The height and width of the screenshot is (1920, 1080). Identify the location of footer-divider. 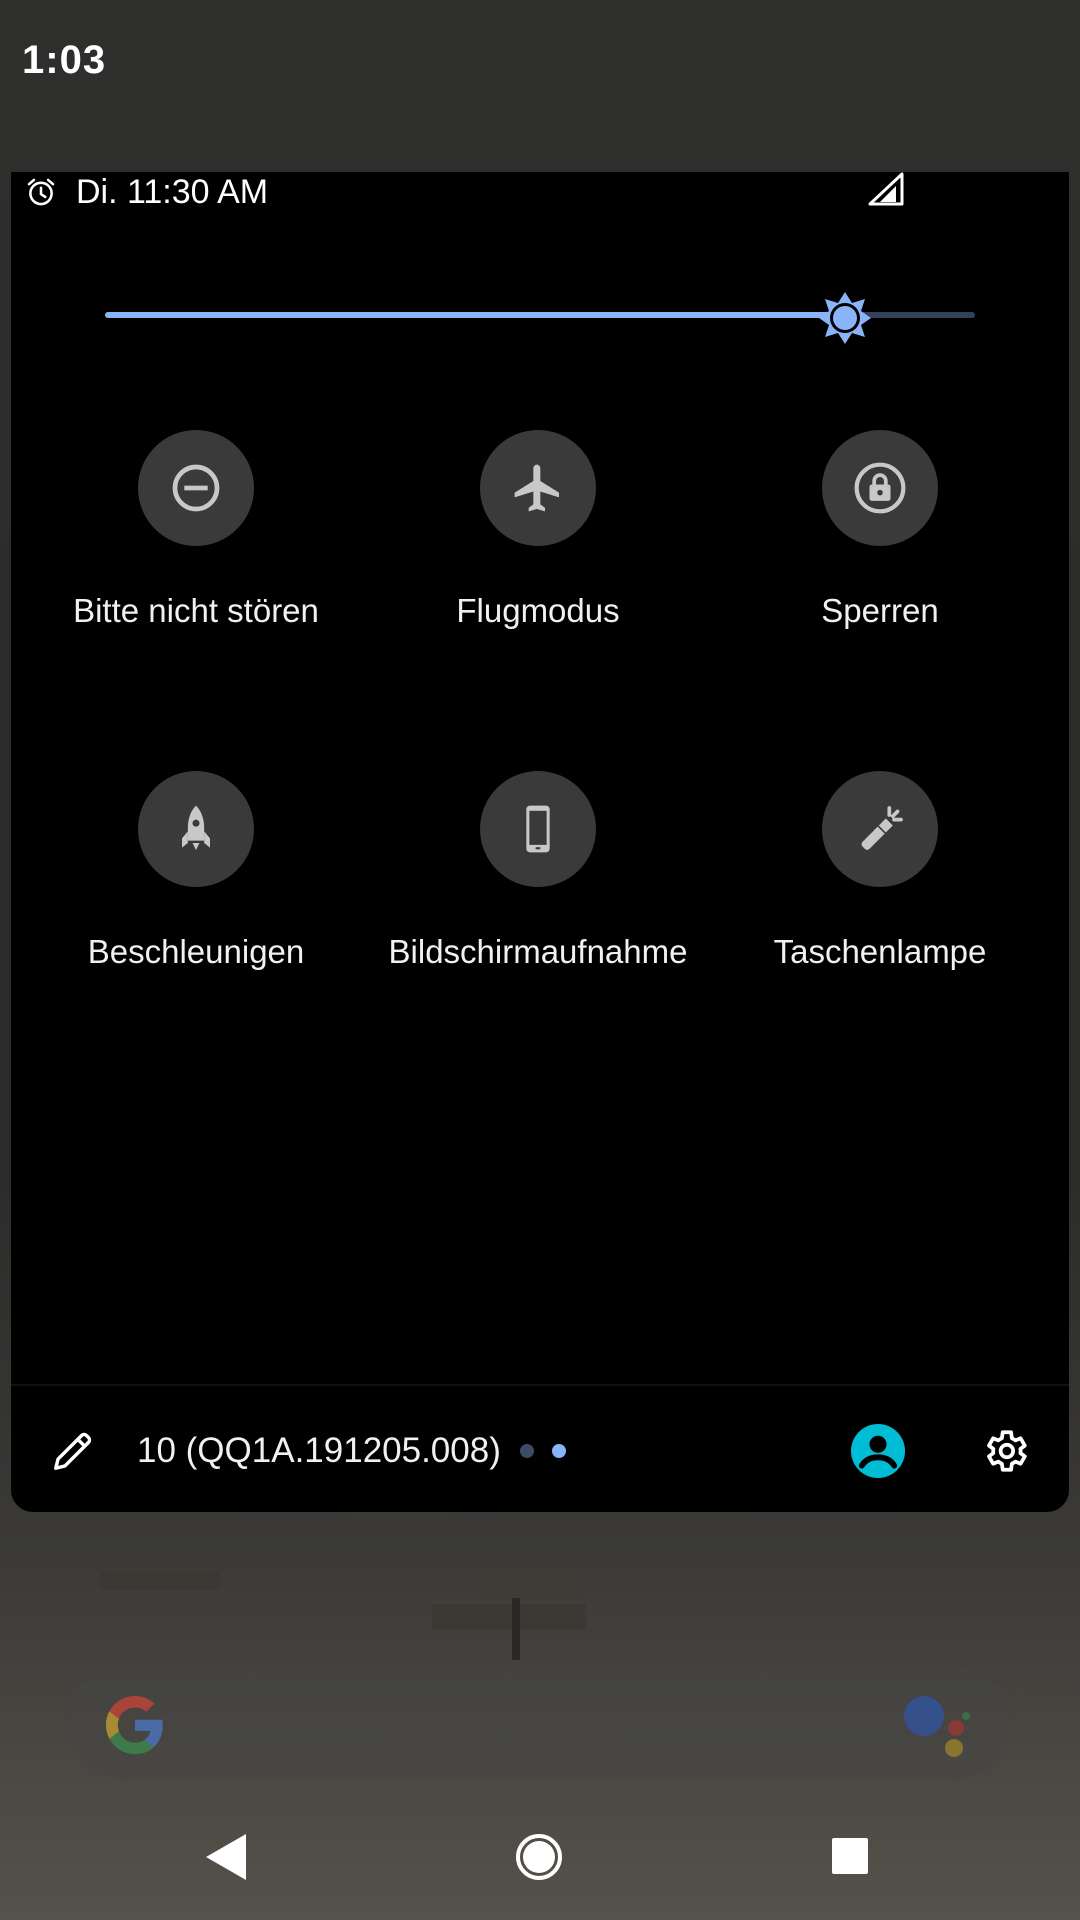
(540, 1385).